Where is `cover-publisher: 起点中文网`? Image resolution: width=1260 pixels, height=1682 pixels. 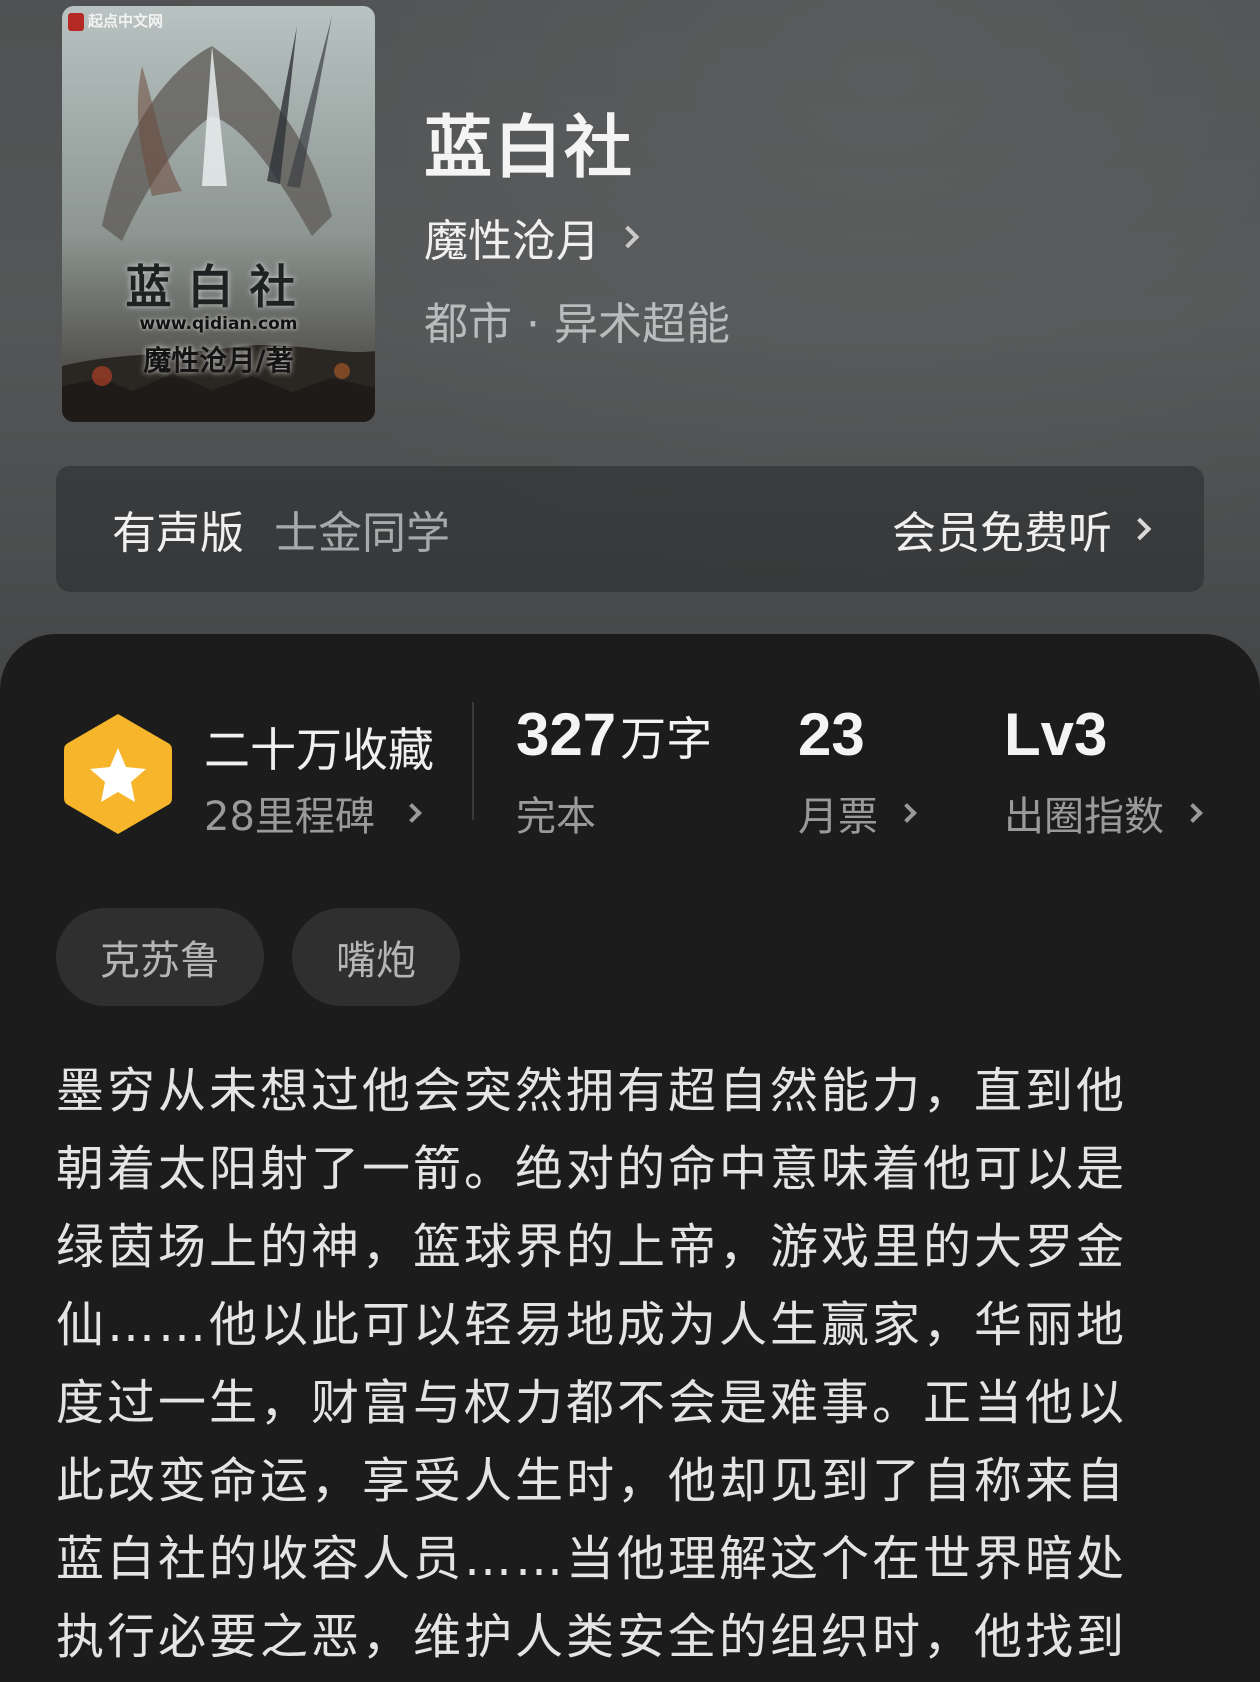 cover-publisher: 起点中文网 is located at coordinates (115, 20).